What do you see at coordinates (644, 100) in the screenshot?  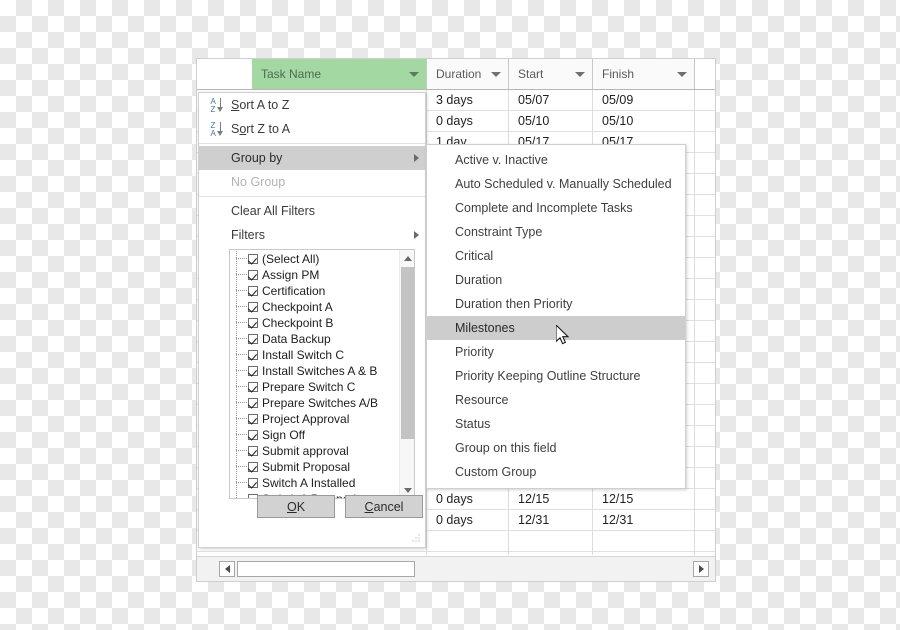 I see `table-cell-finish: 05/09` at bounding box center [644, 100].